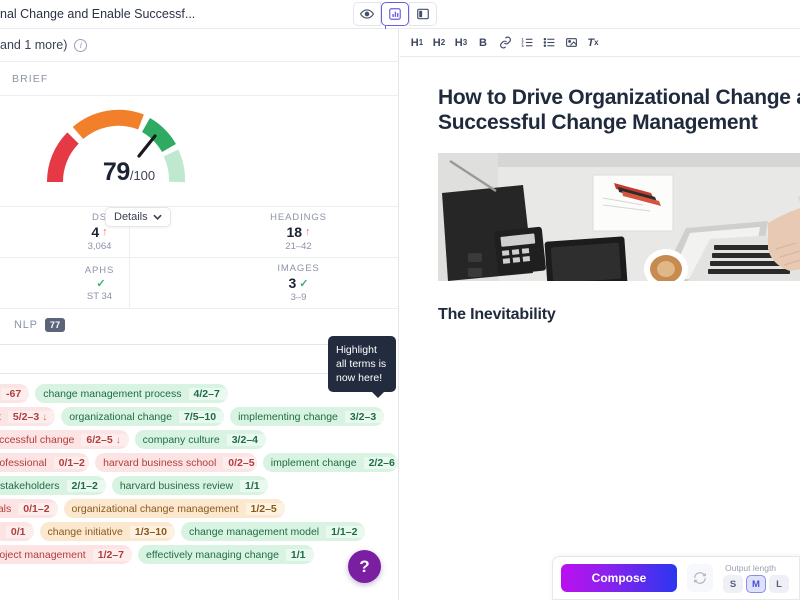  I want to click on term-tag: harvard business school 0/2–5, so click(176, 462).